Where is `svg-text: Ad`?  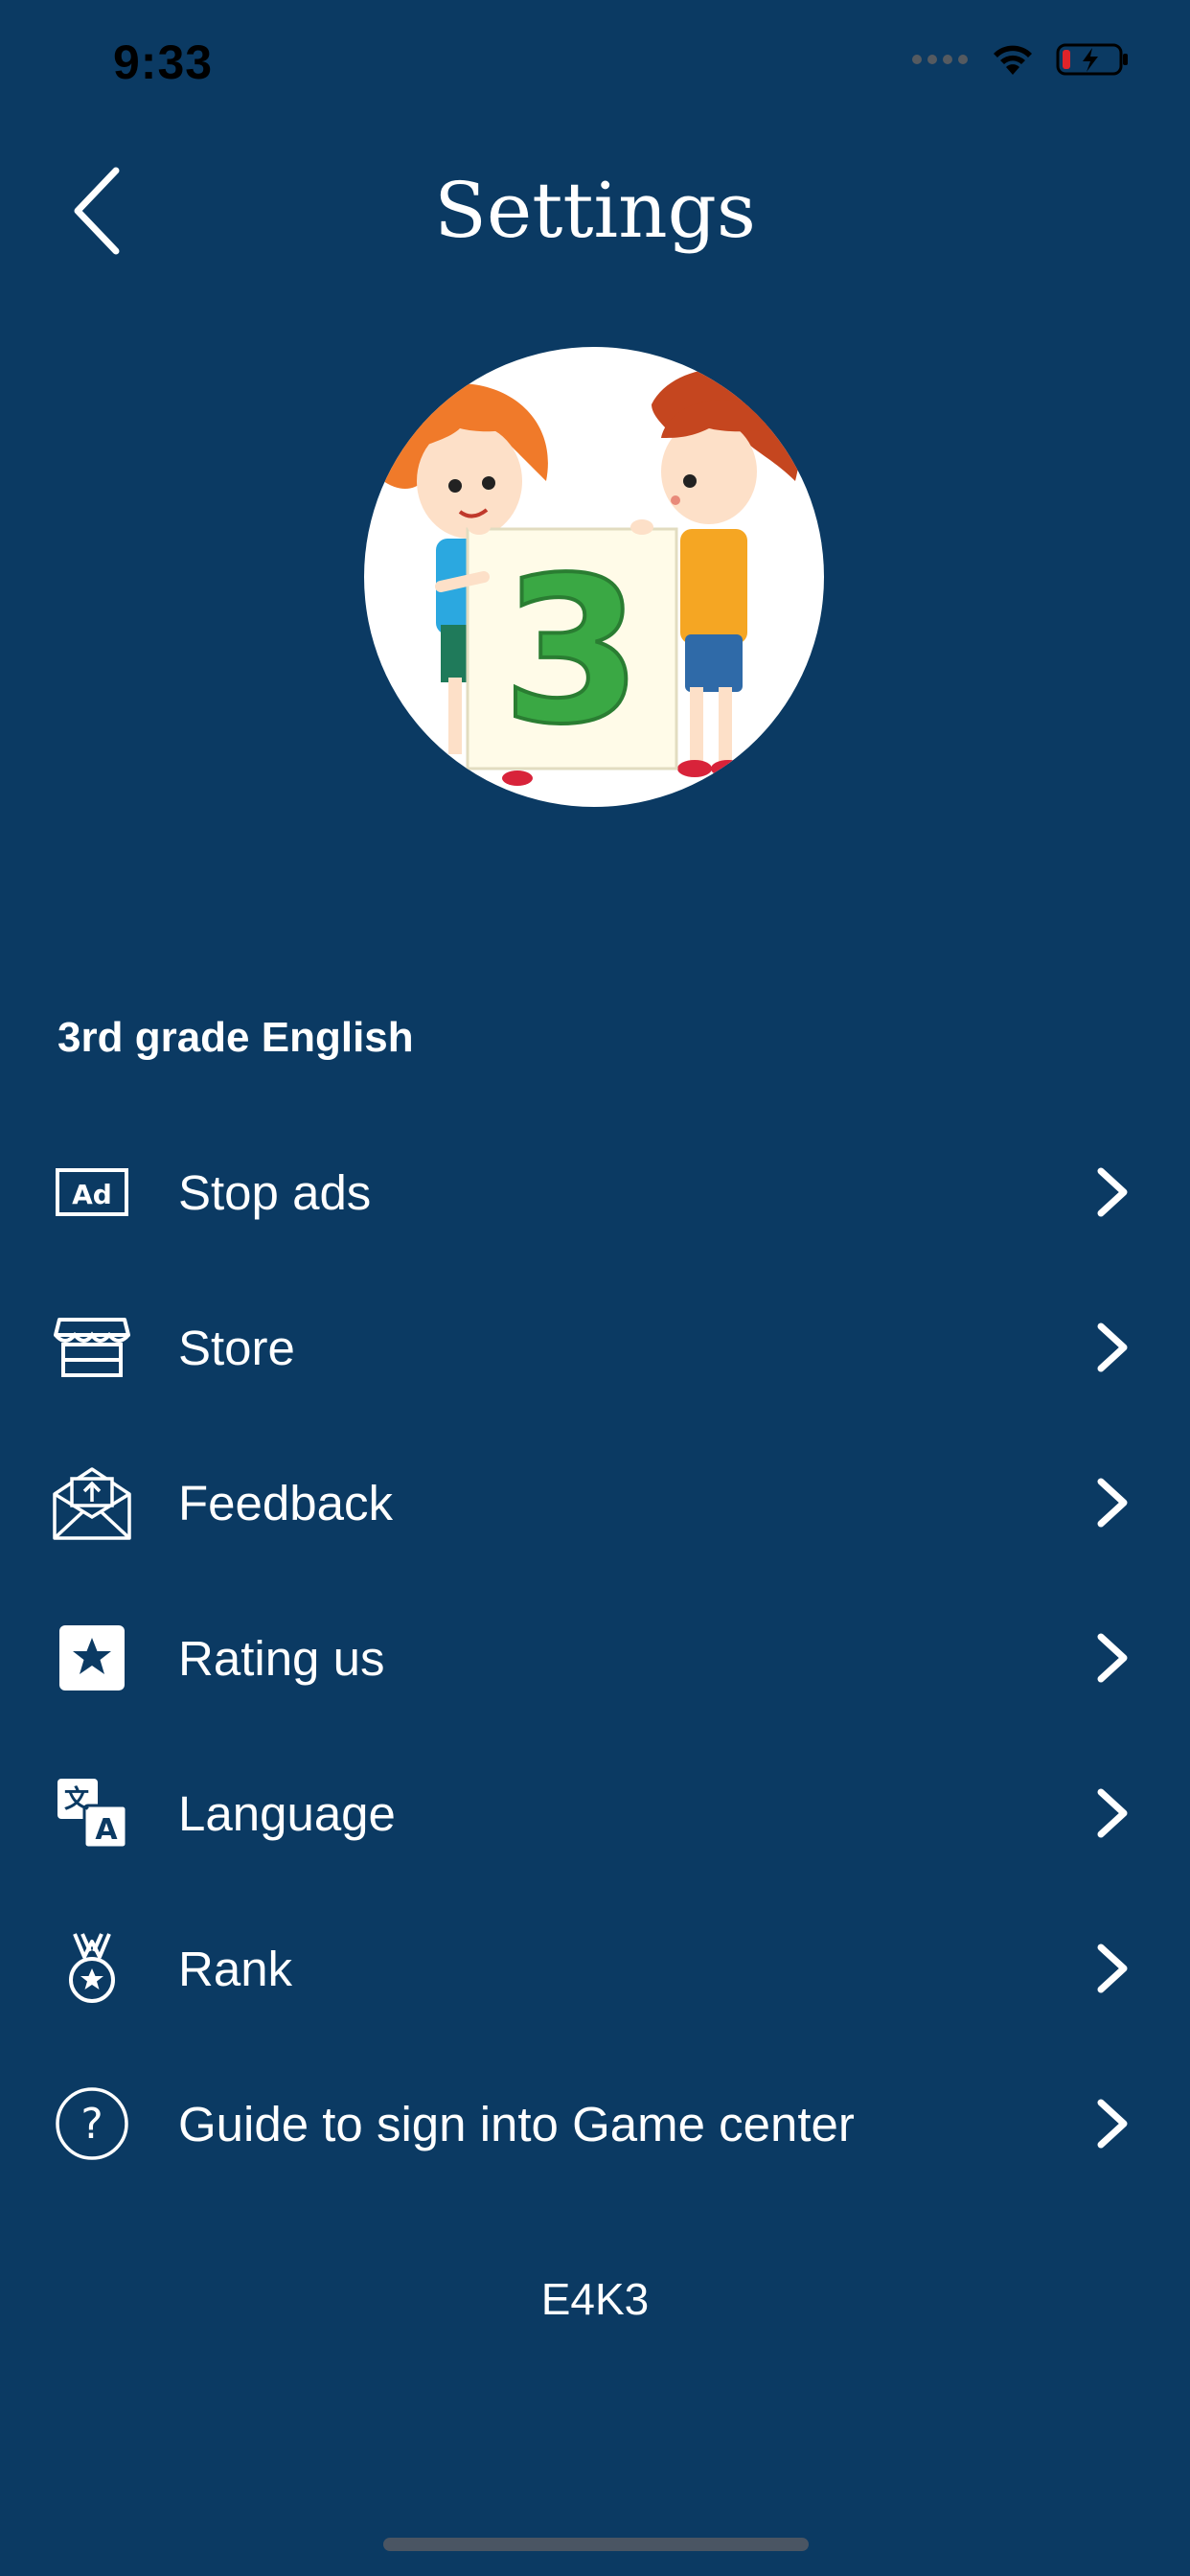
svg-text: Ad is located at coordinates (92, 1194).